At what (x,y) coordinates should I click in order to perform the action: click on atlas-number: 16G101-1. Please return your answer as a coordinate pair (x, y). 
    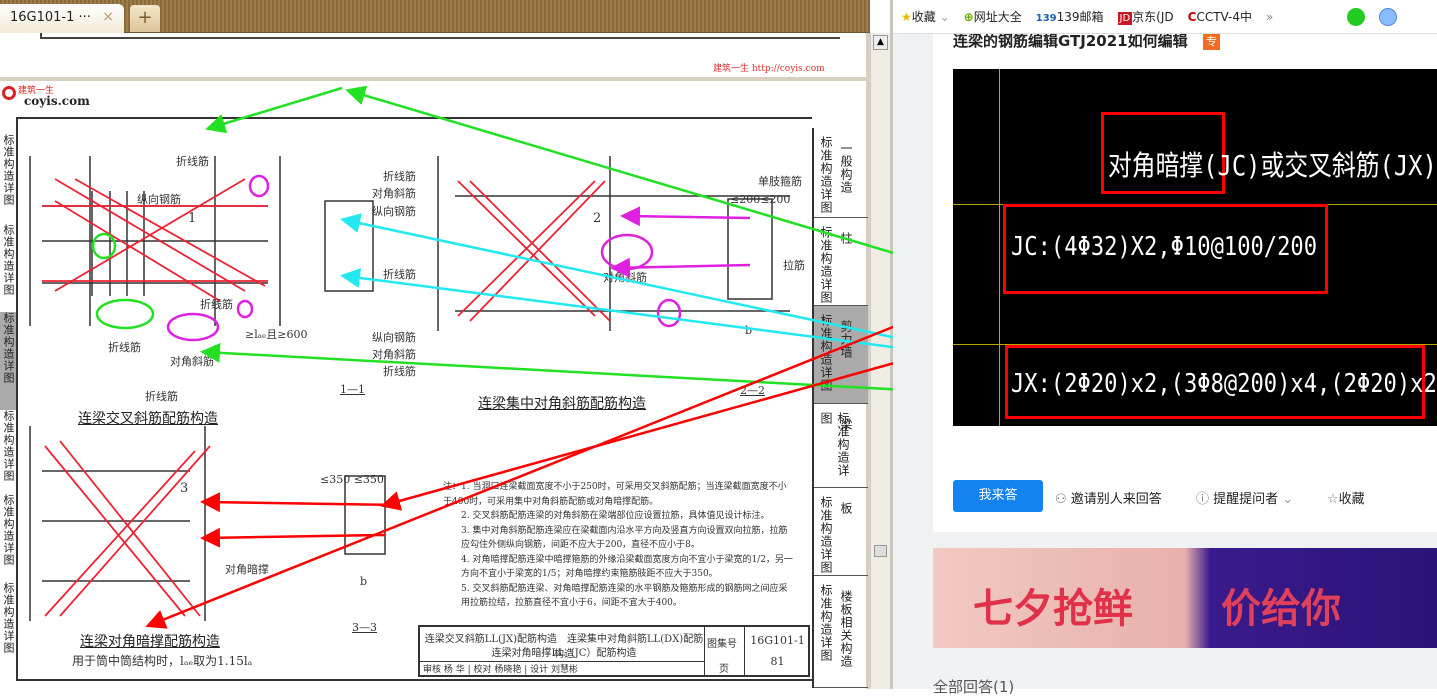
    Looking at the image, I should click on (777, 640).